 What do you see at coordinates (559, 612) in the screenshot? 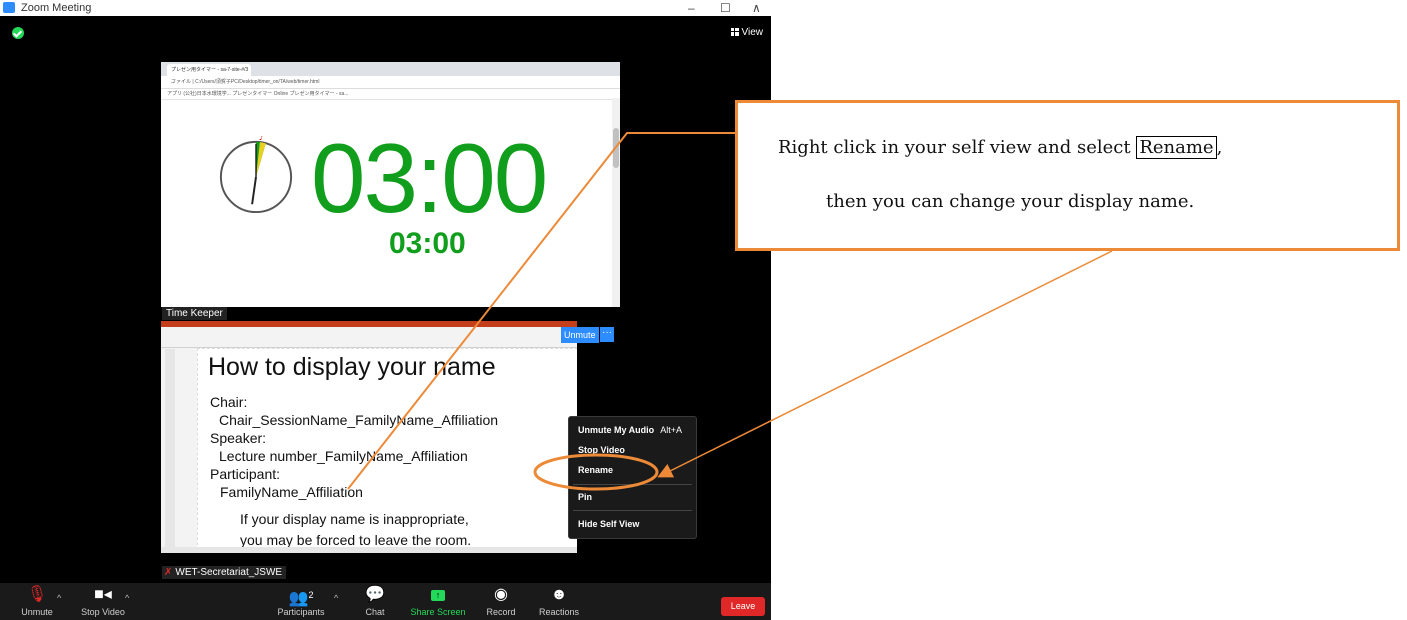
I see `reactions-label: Reactions` at bounding box center [559, 612].